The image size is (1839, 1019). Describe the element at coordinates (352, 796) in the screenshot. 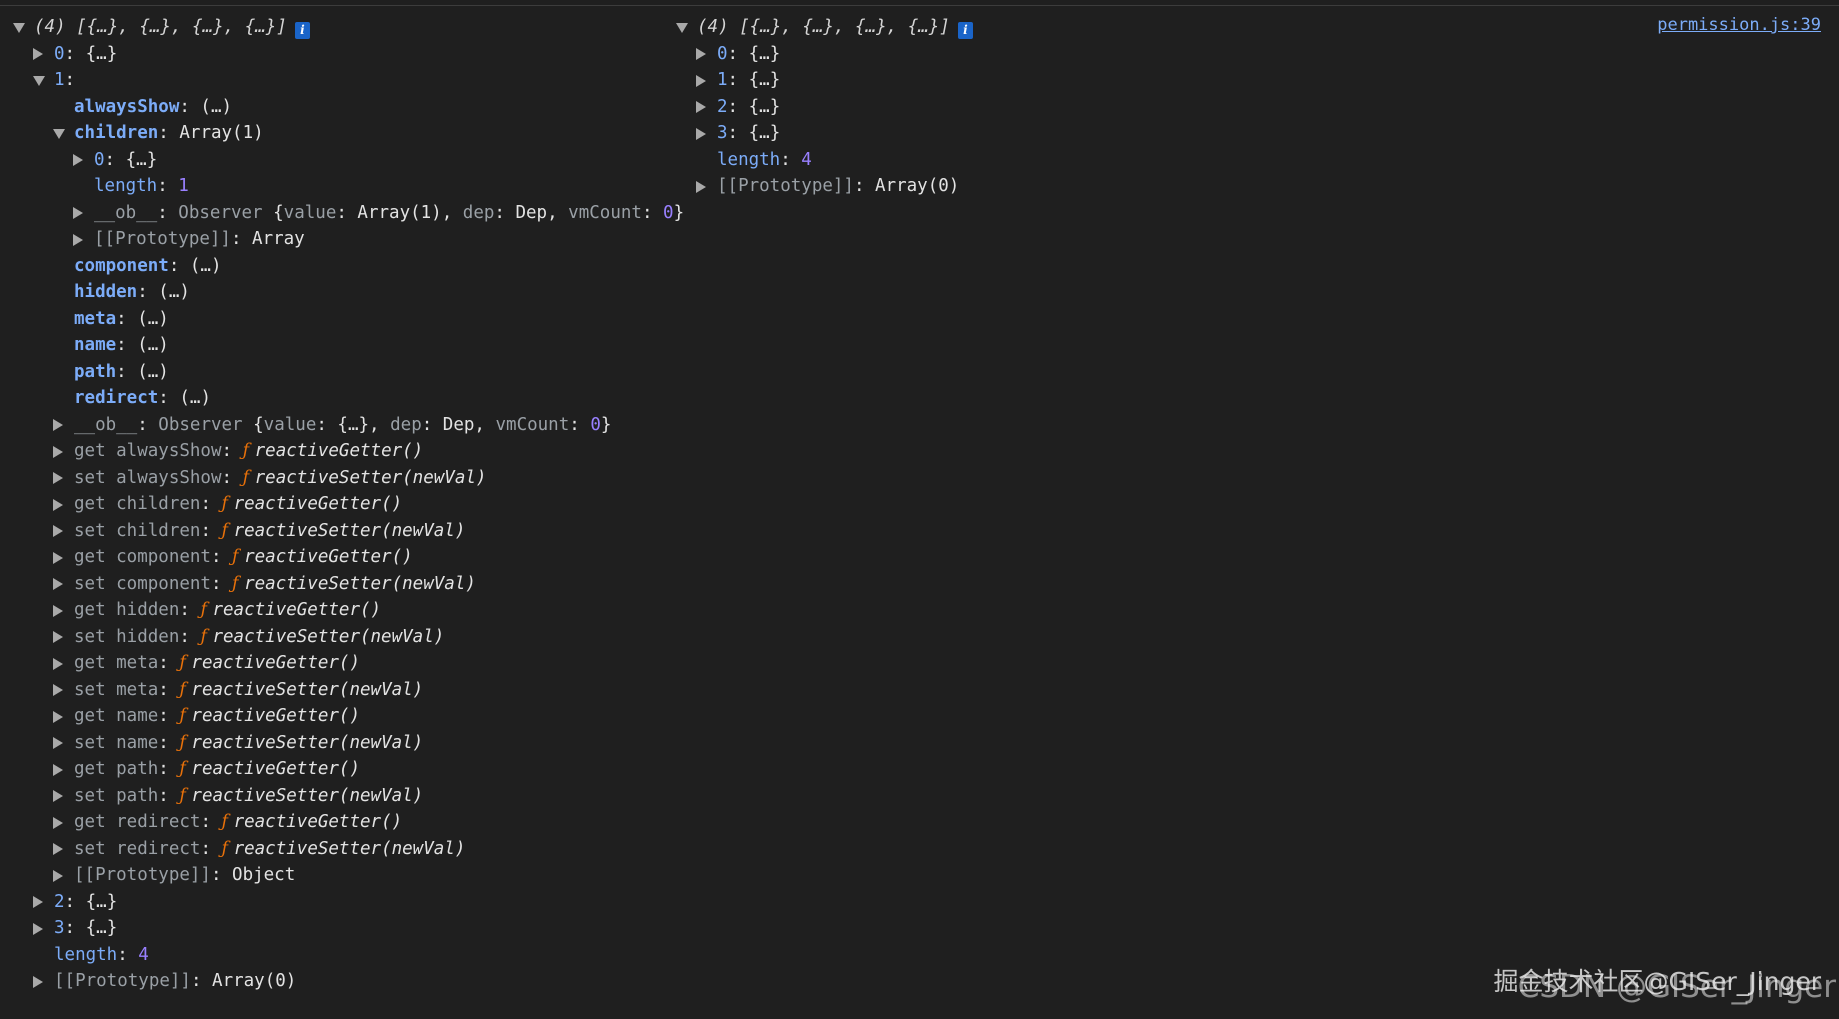

I see `tree-row: set path: ƒ reactiveSetter(newVal)` at that location.